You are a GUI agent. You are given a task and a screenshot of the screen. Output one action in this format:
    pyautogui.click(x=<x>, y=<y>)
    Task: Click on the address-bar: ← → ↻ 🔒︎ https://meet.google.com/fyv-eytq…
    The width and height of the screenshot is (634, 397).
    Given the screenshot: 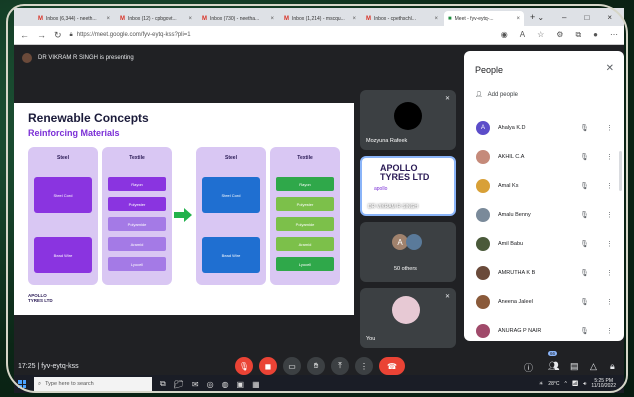 What is the action you would take?
    pyautogui.click(x=319, y=35)
    